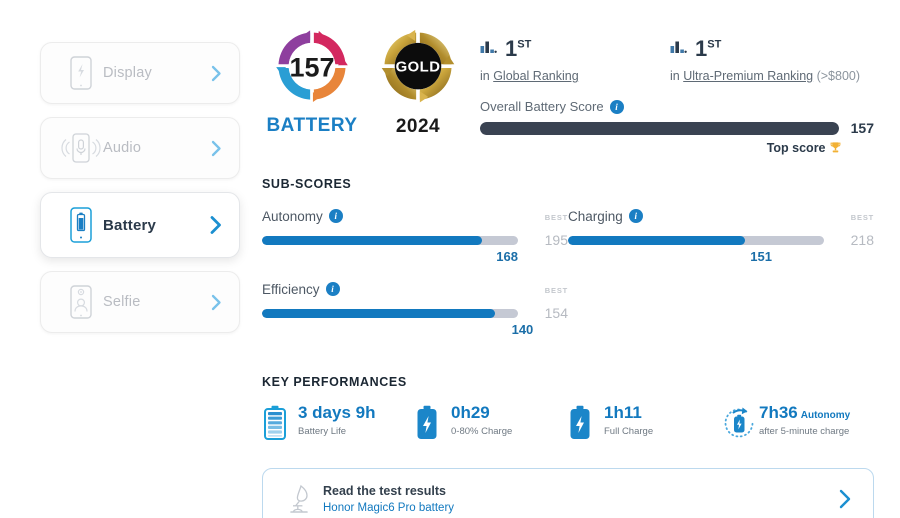  I want to click on phone-selfie-camera-icon, so click(81, 302).